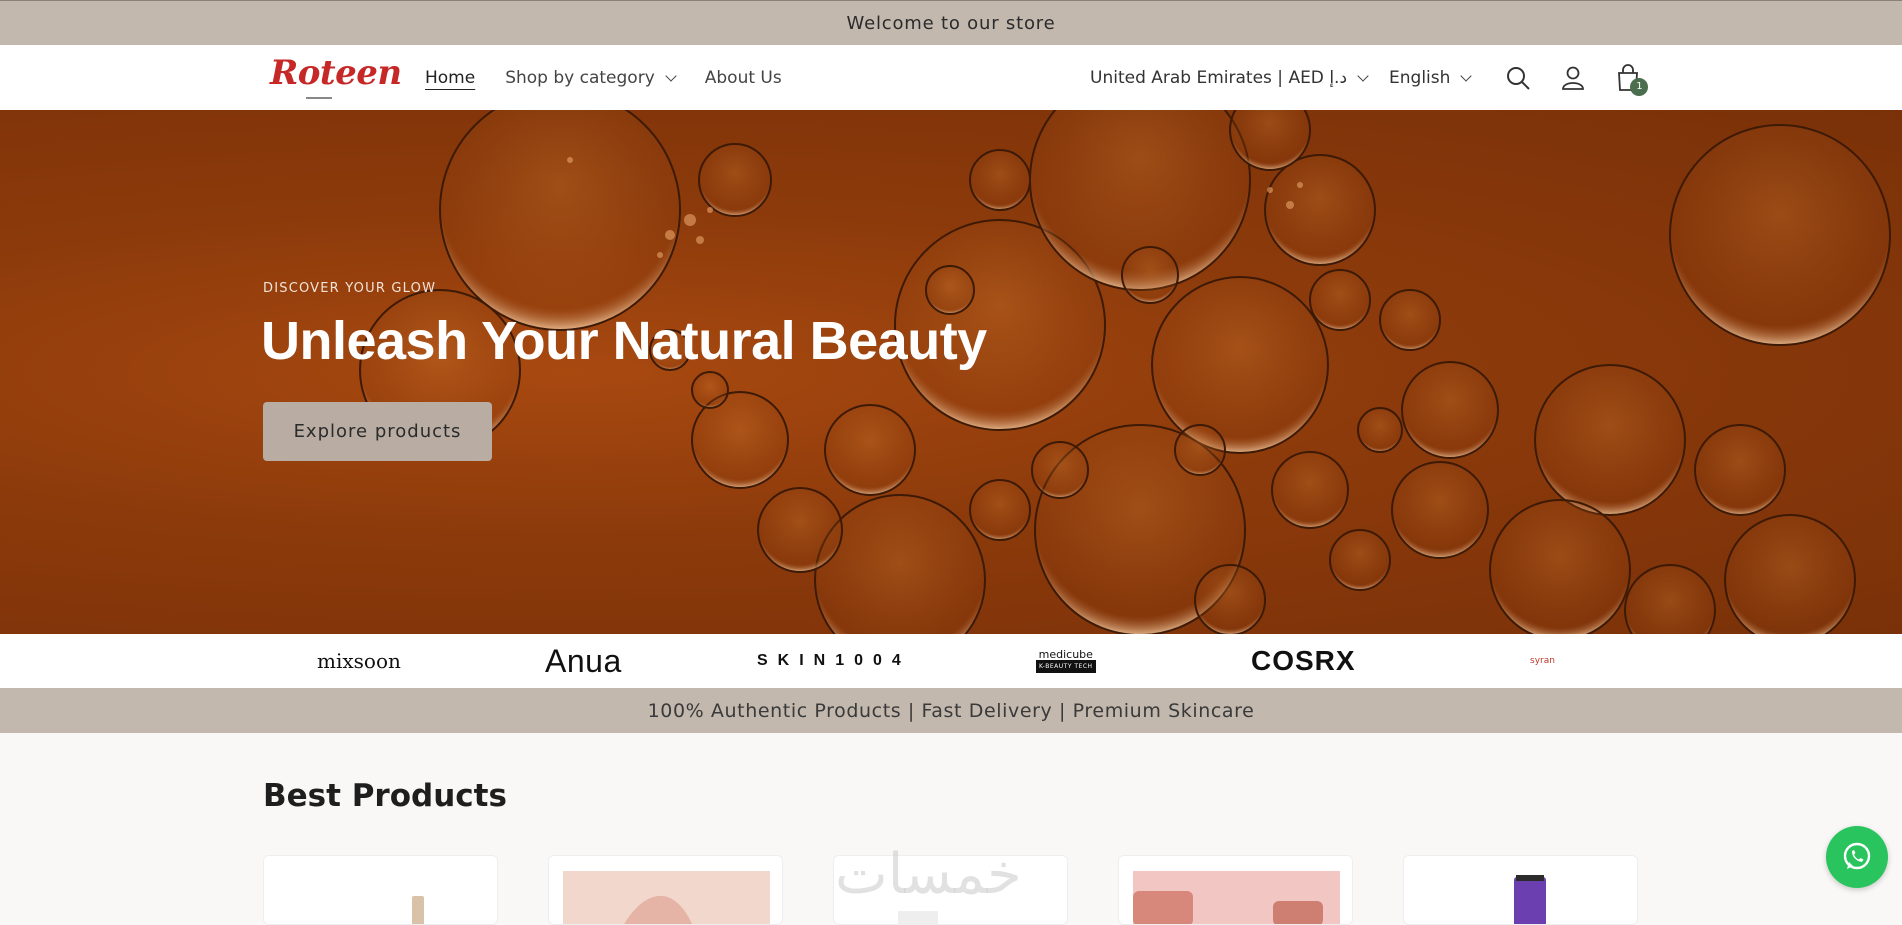  I want to click on brand-medicube-logo: medicube K-BEAUTY TECH, so click(1066, 661).